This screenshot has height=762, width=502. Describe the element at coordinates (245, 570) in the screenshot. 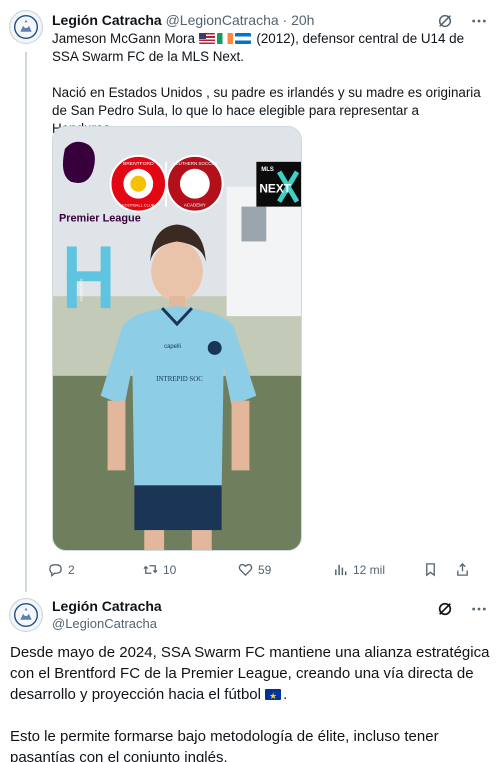

I see `like-icon` at that location.